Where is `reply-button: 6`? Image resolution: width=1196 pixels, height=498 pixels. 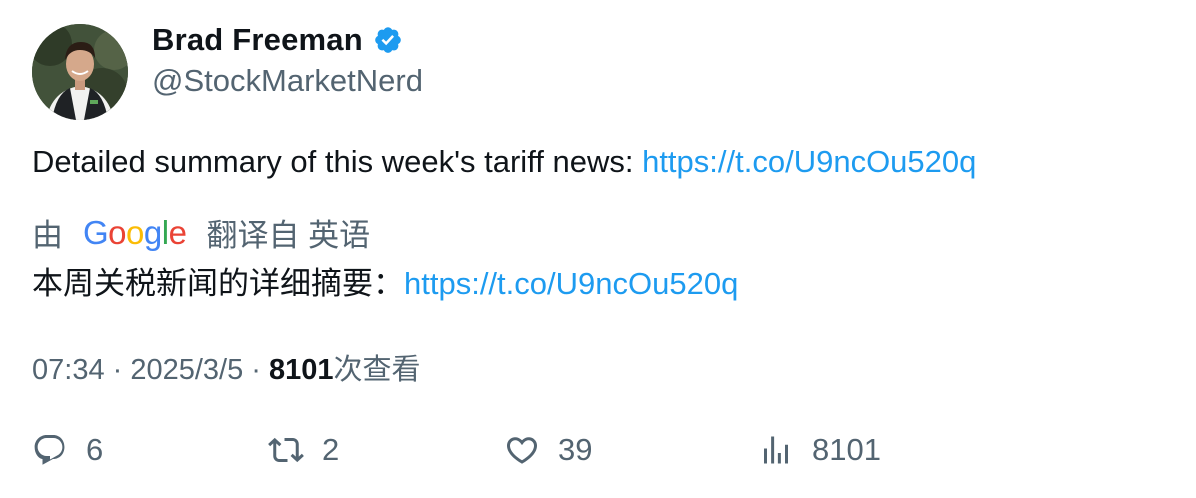 reply-button: 6 is located at coordinates (67, 450).